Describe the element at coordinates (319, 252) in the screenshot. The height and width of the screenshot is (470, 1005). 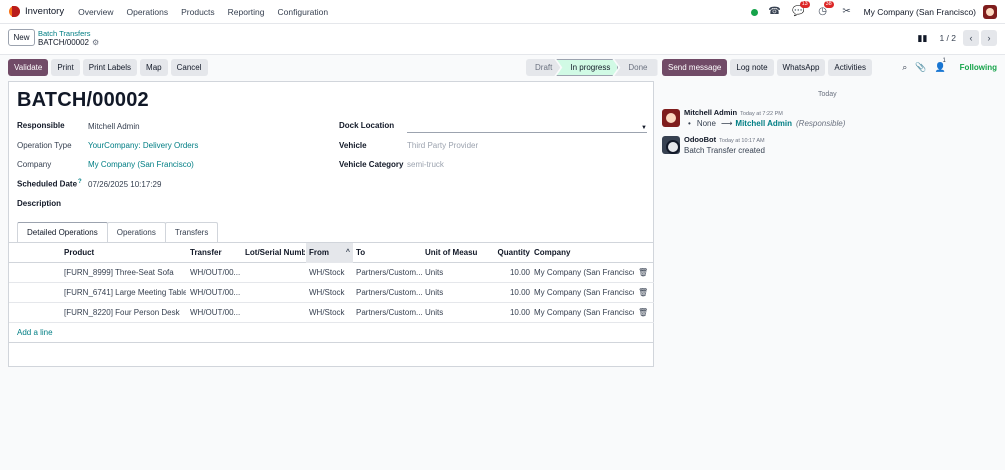
I see `column-from-label: From` at that location.